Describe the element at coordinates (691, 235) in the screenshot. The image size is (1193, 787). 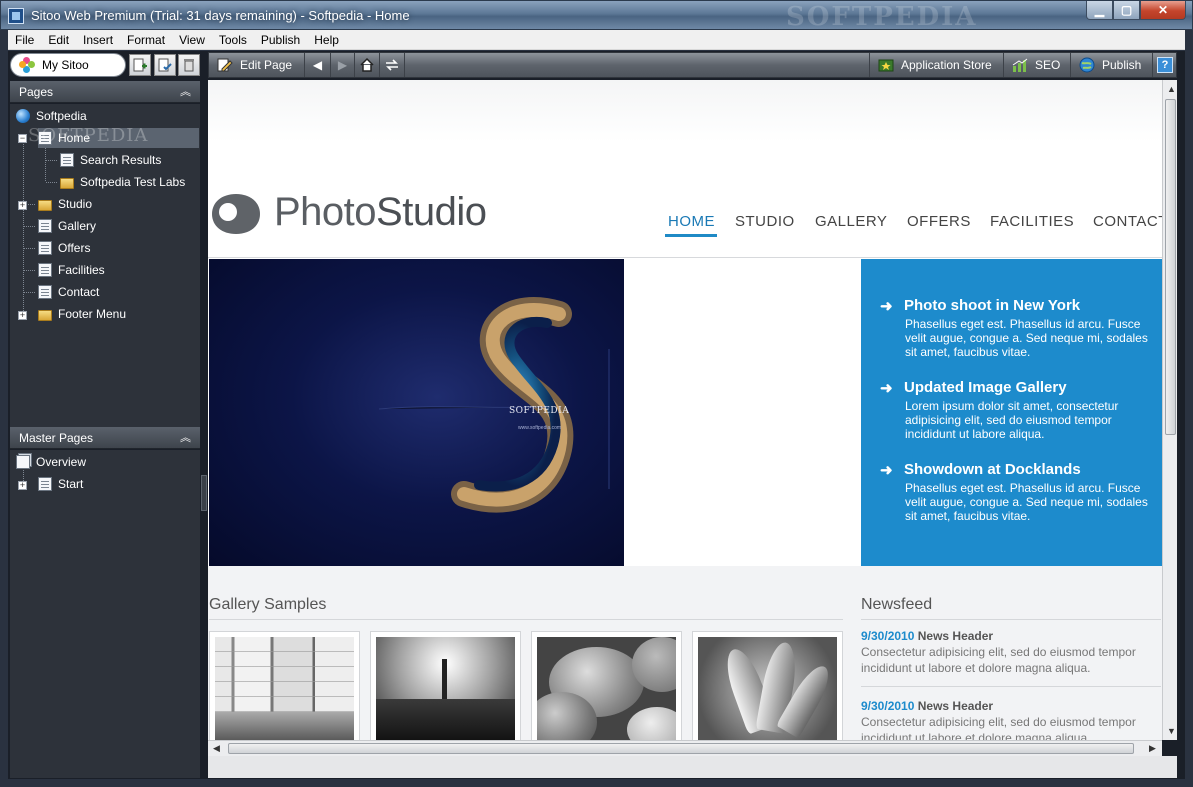
I see `nav-active-indicator` at that location.